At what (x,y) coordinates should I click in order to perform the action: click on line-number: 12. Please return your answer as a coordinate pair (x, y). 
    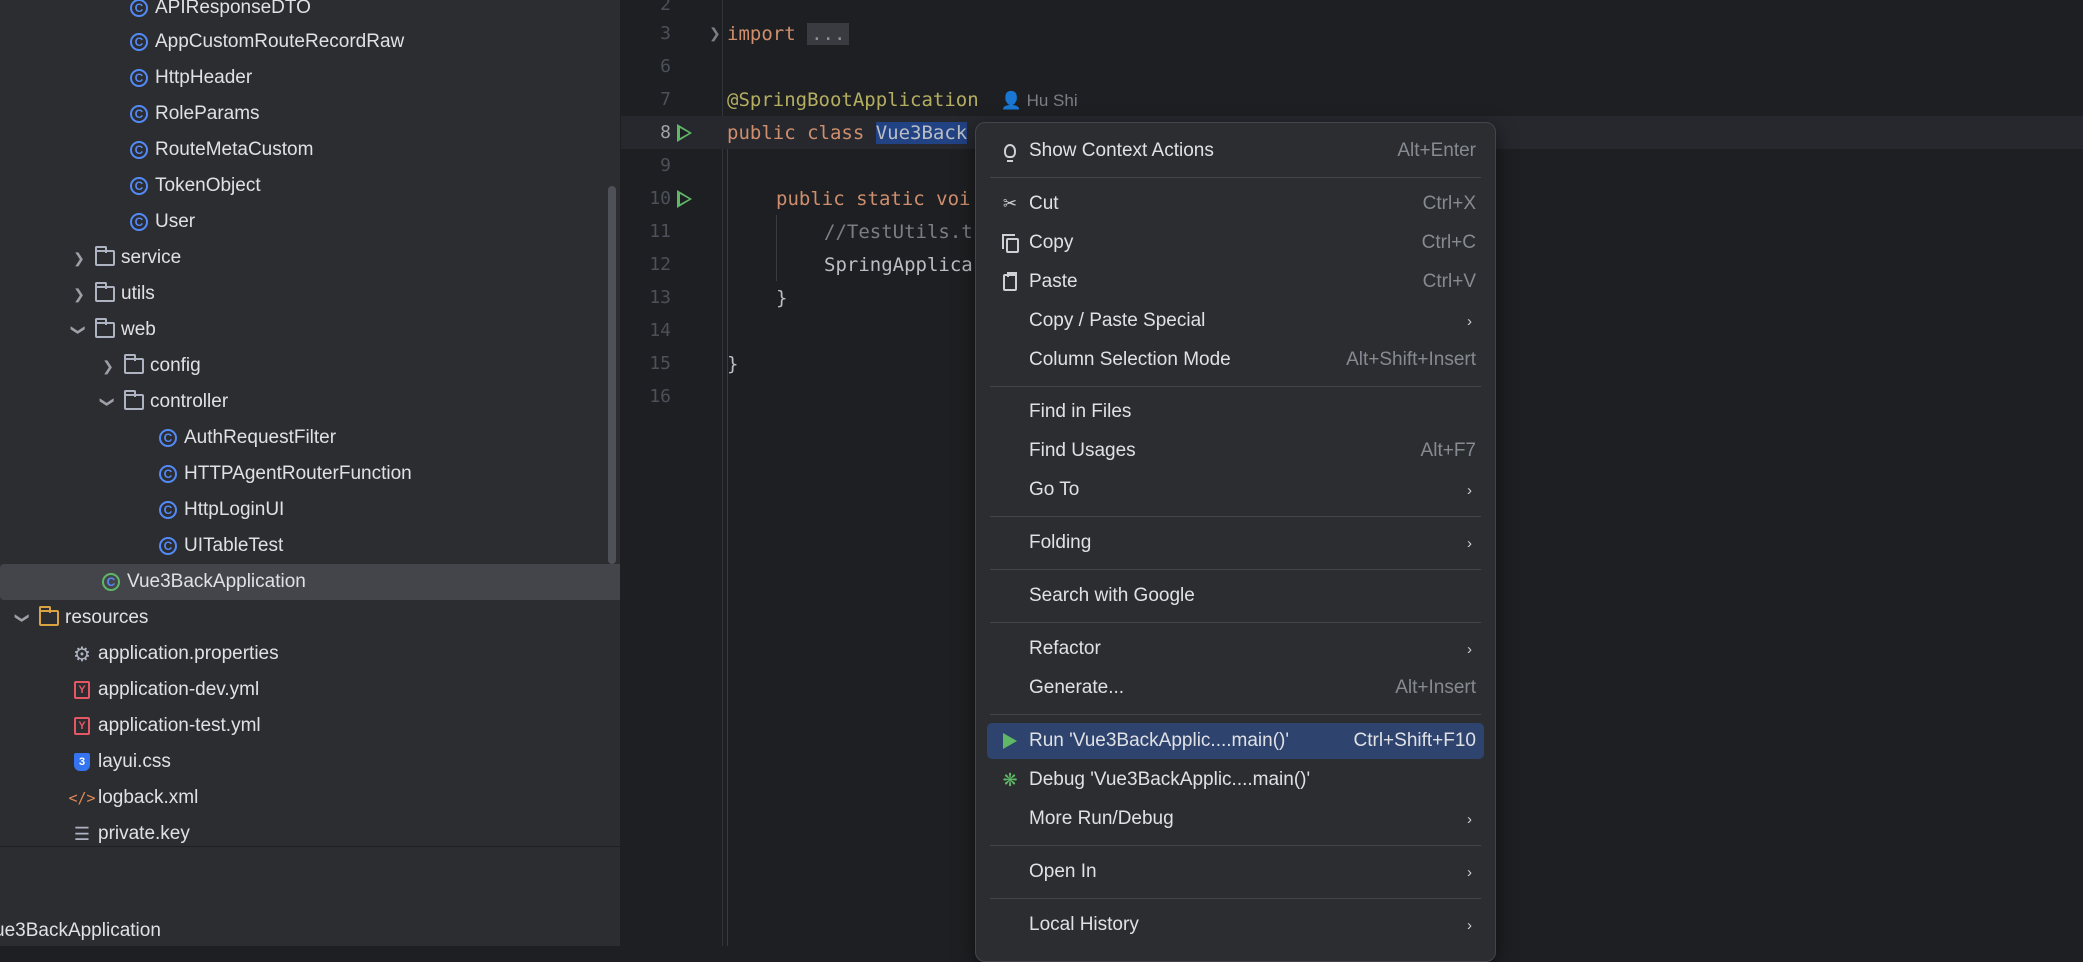
    Looking at the image, I should click on (660, 264).